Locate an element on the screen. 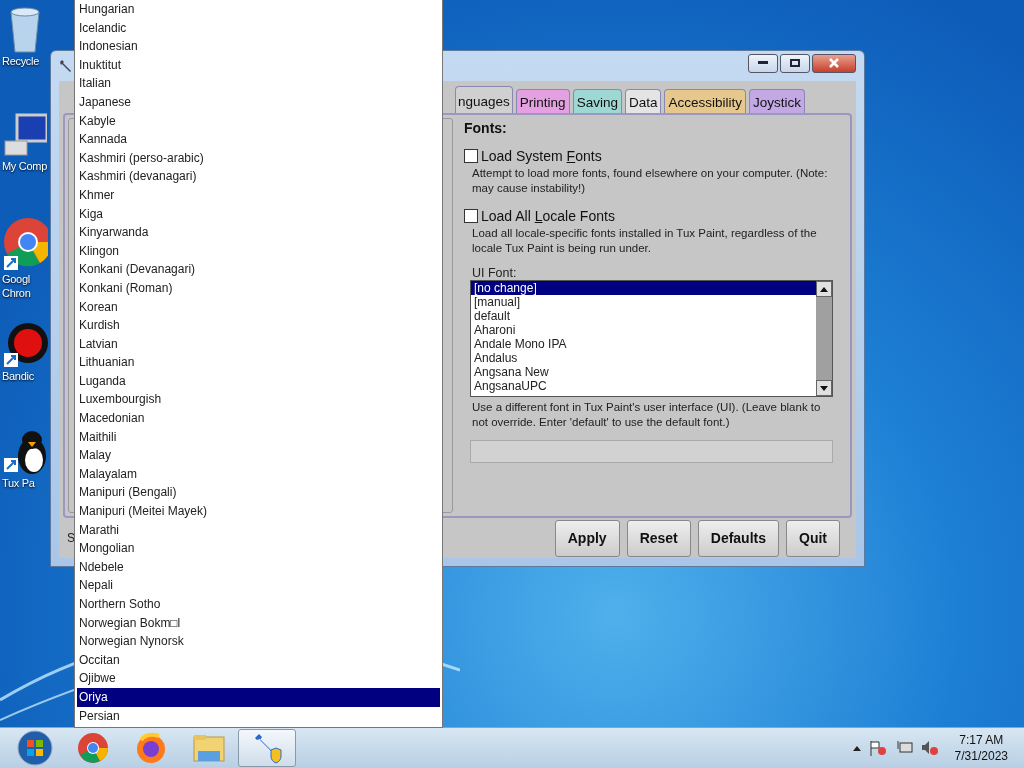  language-option: Latvian is located at coordinates (258, 344).